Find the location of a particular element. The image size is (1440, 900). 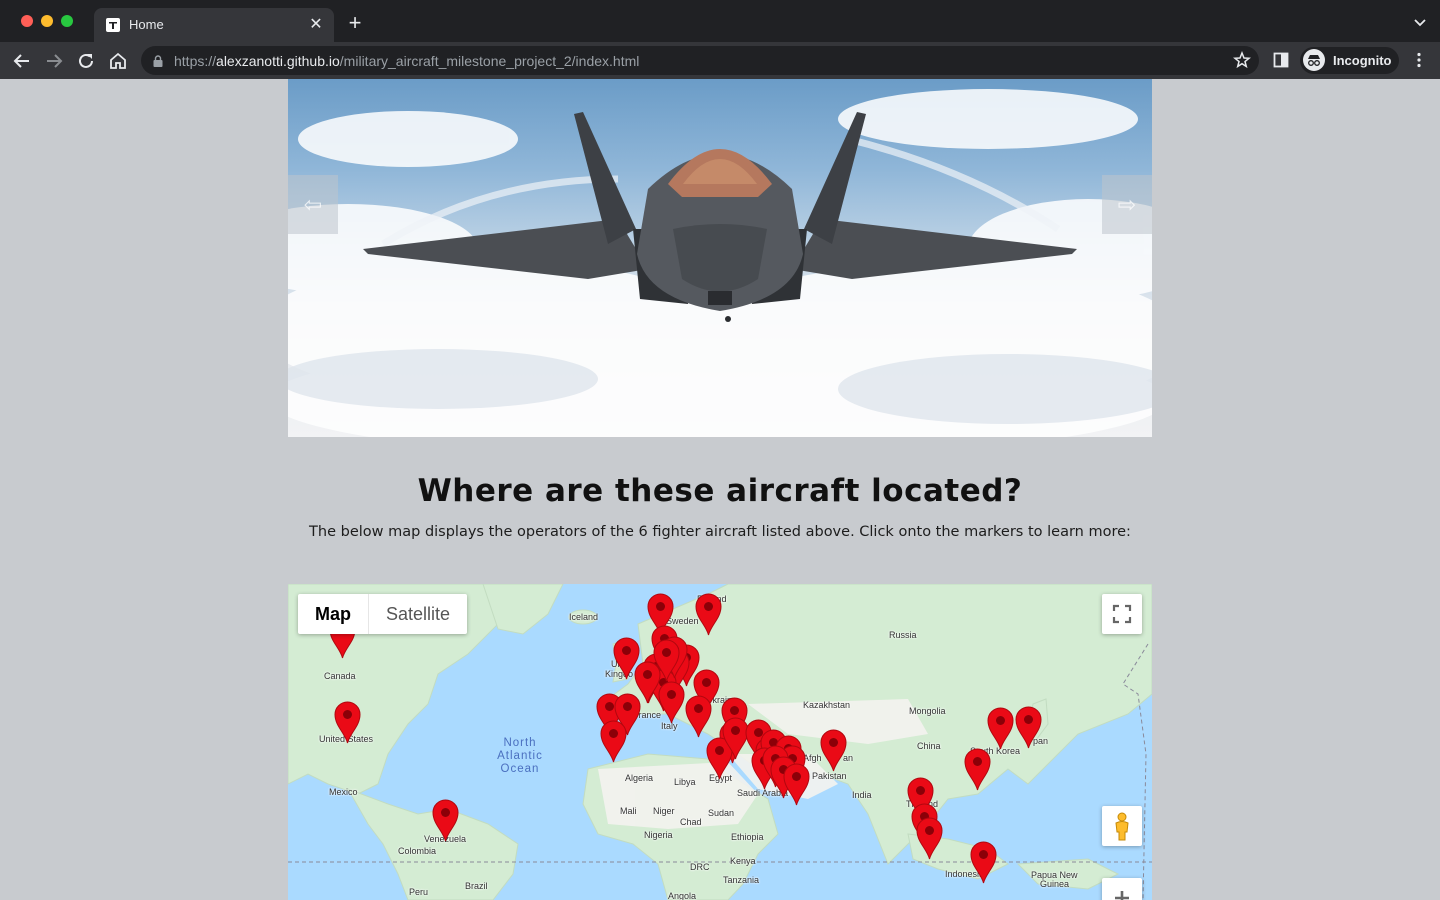

map-label-pakistan: Pakistan is located at coordinates (829, 776).